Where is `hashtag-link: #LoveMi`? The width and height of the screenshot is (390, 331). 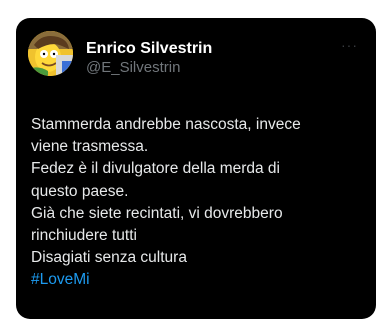
hashtag-link: #LoveMi is located at coordinates (200, 280).